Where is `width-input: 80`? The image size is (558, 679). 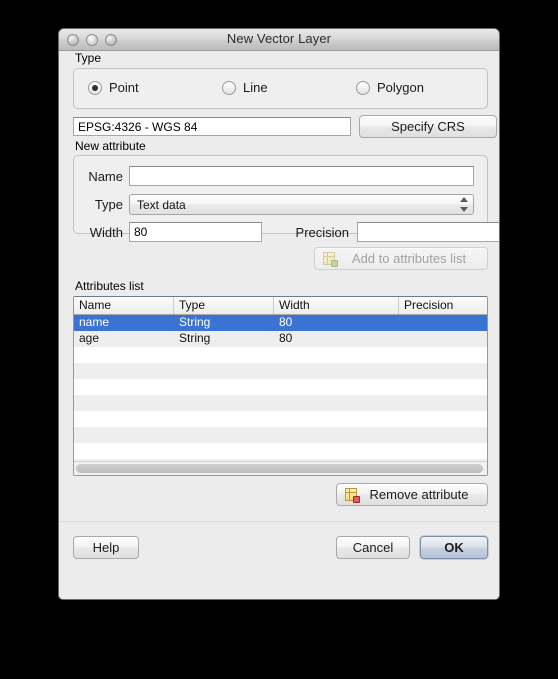
width-input: 80 is located at coordinates (195, 232).